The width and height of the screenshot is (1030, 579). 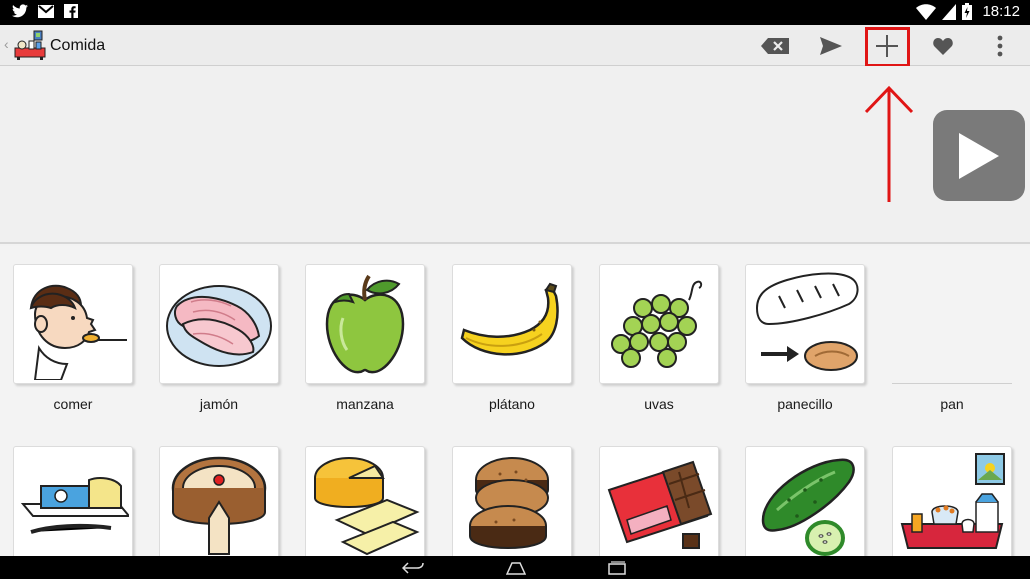 What do you see at coordinates (512, 404) in the screenshot?
I see `pictogram-label: plátano` at bounding box center [512, 404].